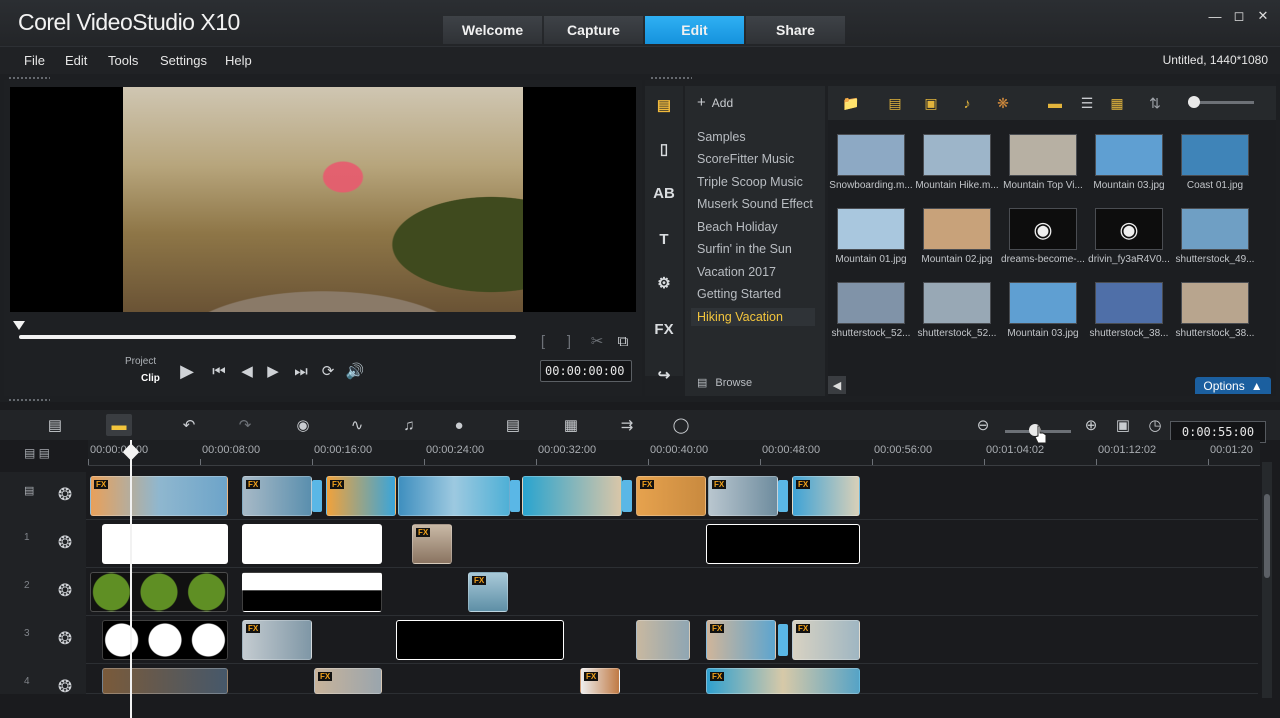 This screenshot has width=1280, height=718. I want to click on tab-edit: Edit, so click(694, 30).